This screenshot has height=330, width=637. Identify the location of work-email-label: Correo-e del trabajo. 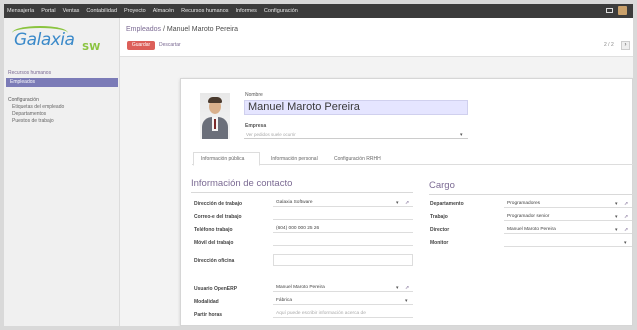
(218, 217).